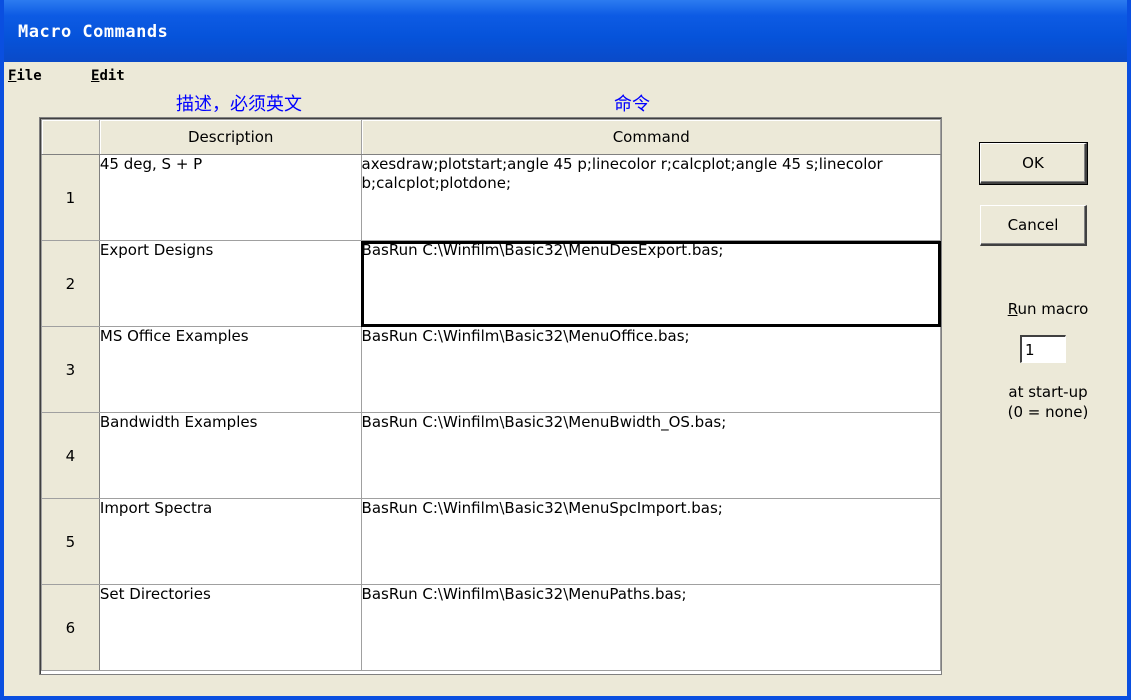 This screenshot has width=1131, height=700. I want to click on menu-file: File, so click(25, 76).